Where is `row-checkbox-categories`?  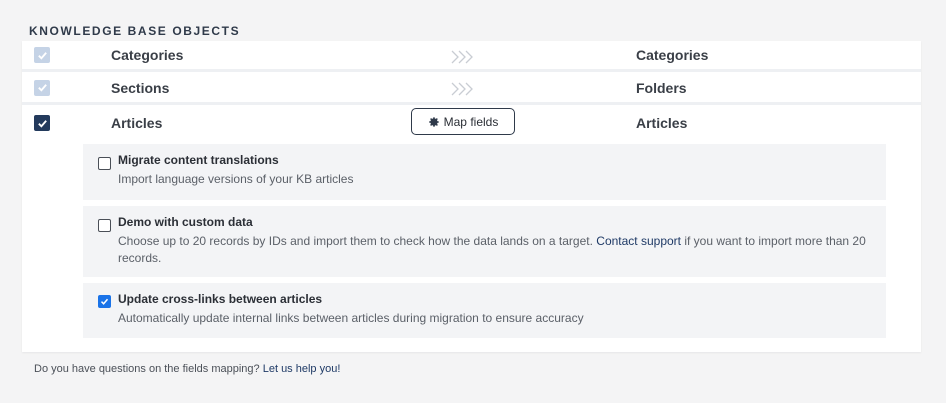 row-checkbox-categories is located at coordinates (42, 55).